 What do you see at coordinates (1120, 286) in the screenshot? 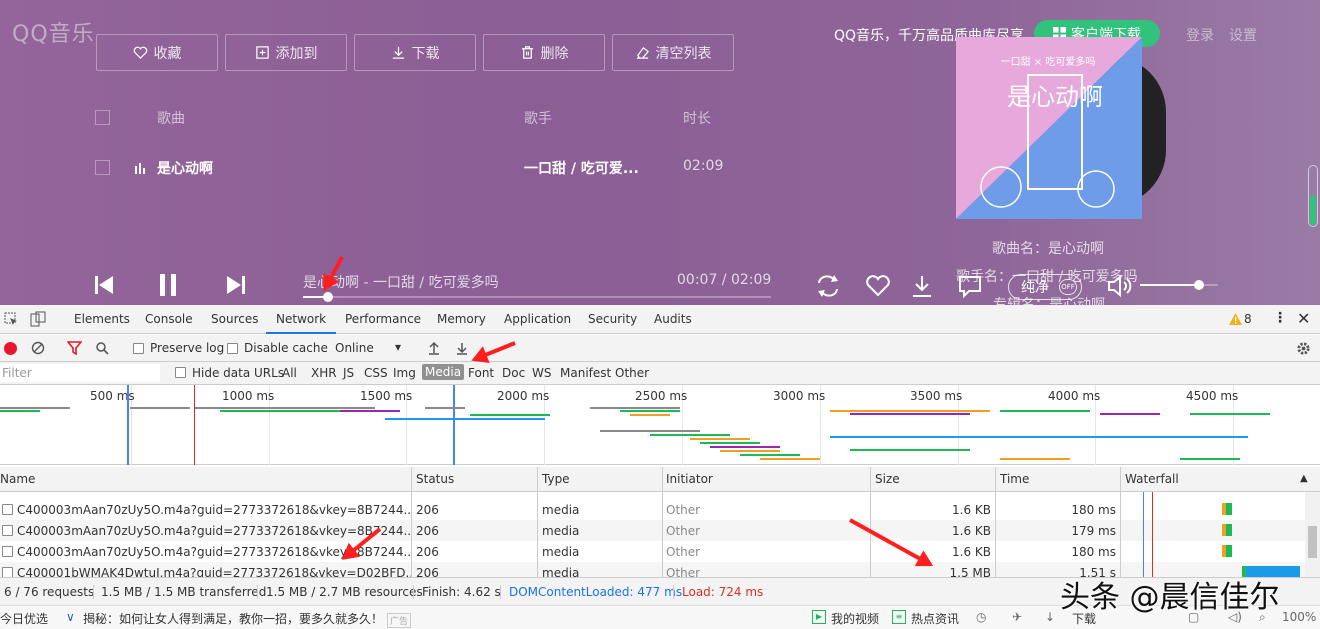
I see `volume-icon` at bounding box center [1120, 286].